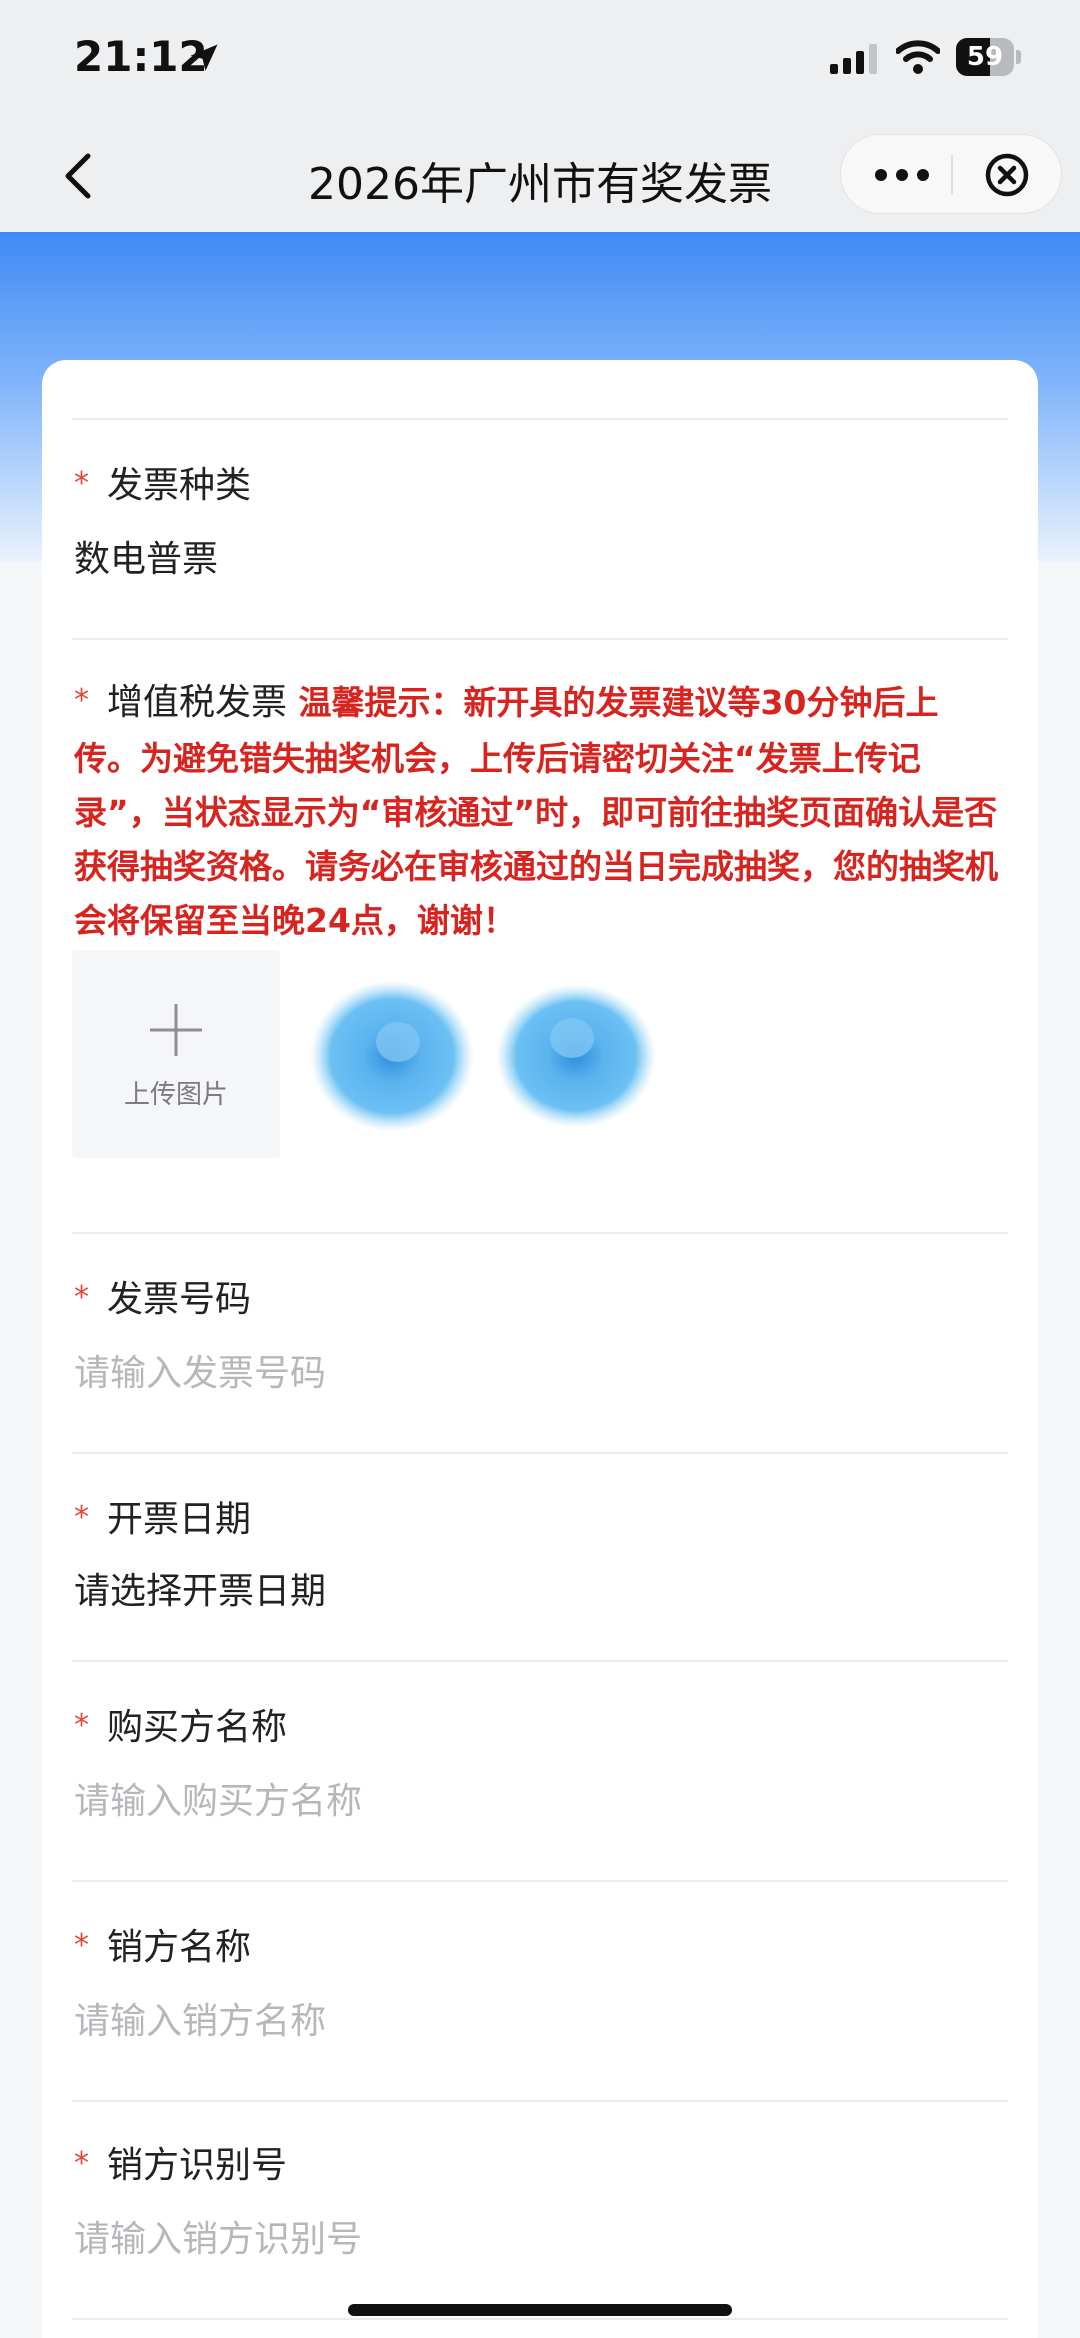 The image size is (1080, 2338). I want to click on capsule-divider, so click(952, 175).